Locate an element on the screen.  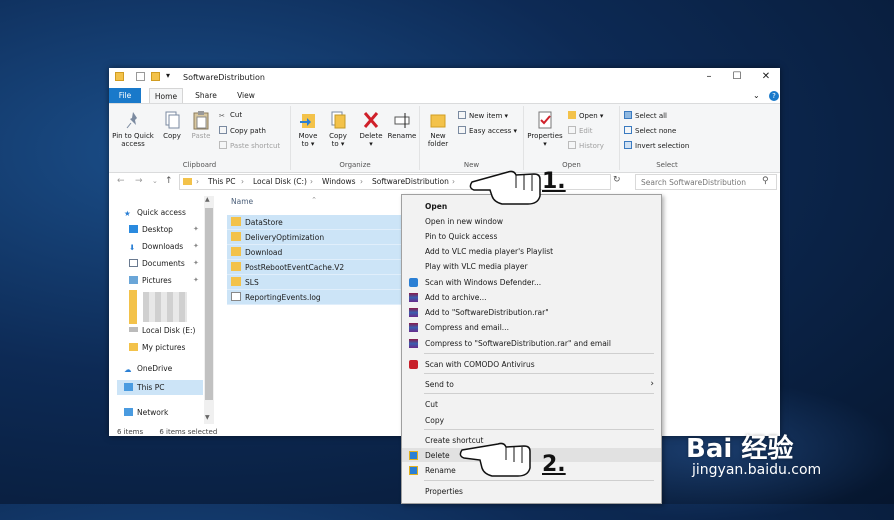
menu-item-label: Pin to Quick access is located at coordinates (461, 236).